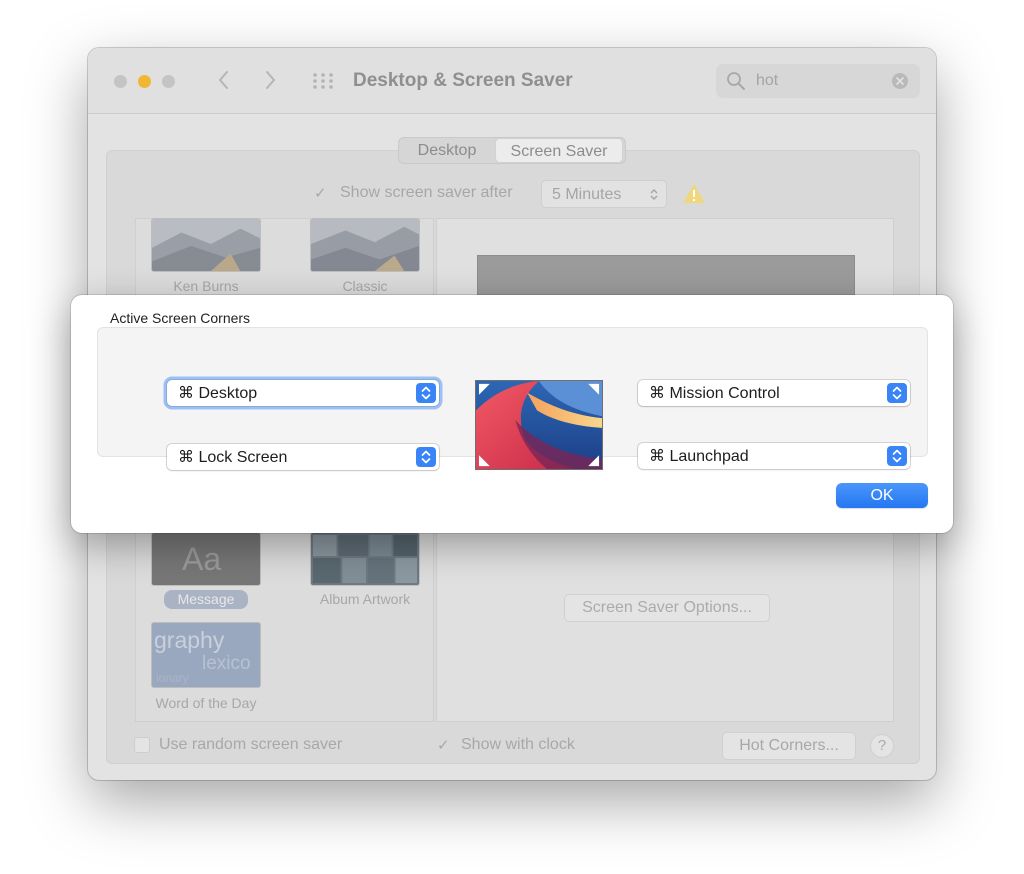 The height and width of the screenshot is (874, 1024). I want to click on message-thumb-text: Aa, so click(202, 559).